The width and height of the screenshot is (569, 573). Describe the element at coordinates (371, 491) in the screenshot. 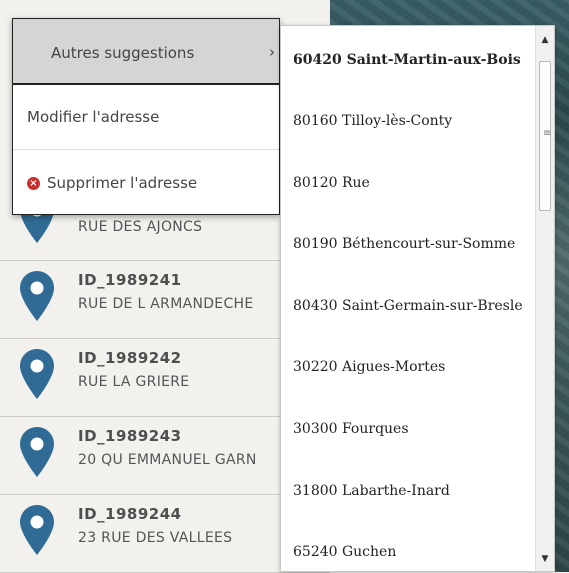

I see `suggestion-item: 31800 Labarthe-Inard` at that location.